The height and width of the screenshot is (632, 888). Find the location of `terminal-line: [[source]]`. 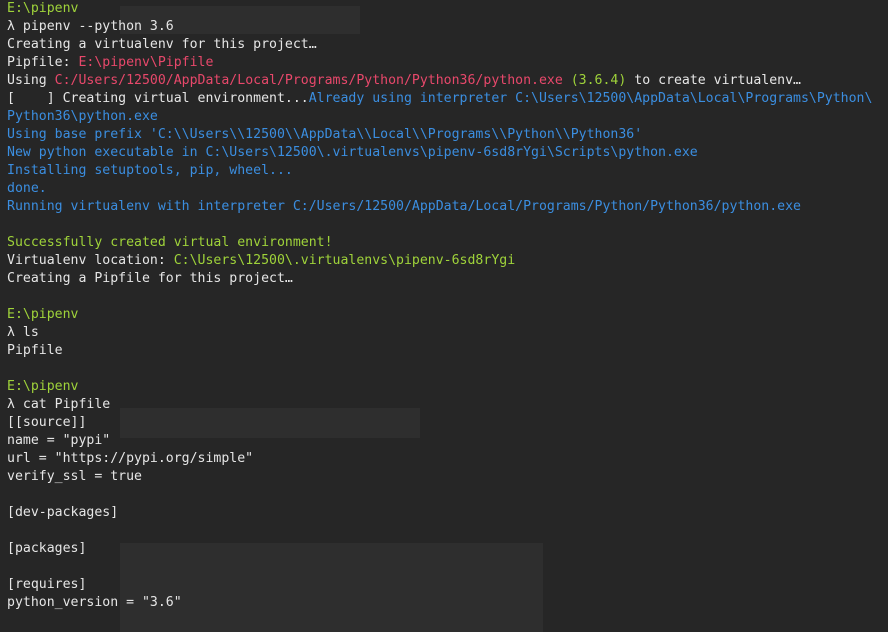

terminal-line: [[source]] is located at coordinates (446, 423).